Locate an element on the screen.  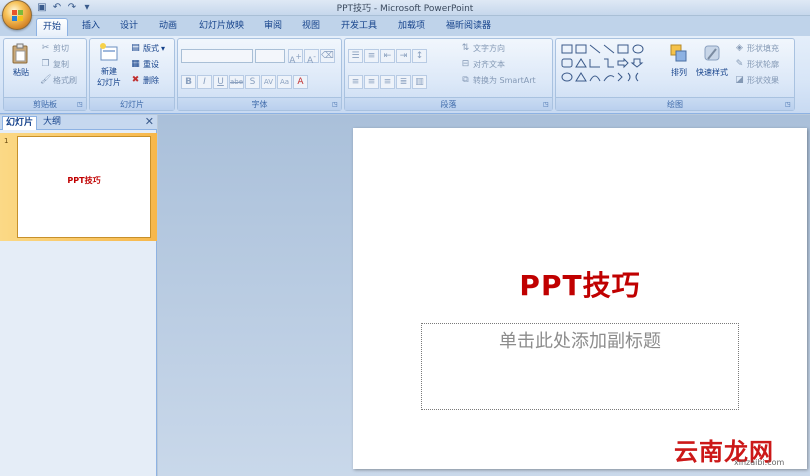
watermark-url: xinzaibi.com is located at coordinates (759, 462).